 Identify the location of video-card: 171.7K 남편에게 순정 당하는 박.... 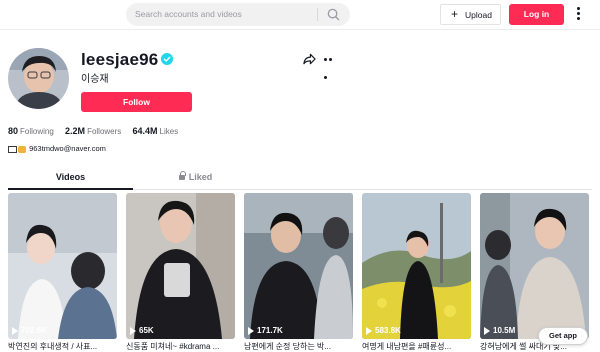
(298, 272).